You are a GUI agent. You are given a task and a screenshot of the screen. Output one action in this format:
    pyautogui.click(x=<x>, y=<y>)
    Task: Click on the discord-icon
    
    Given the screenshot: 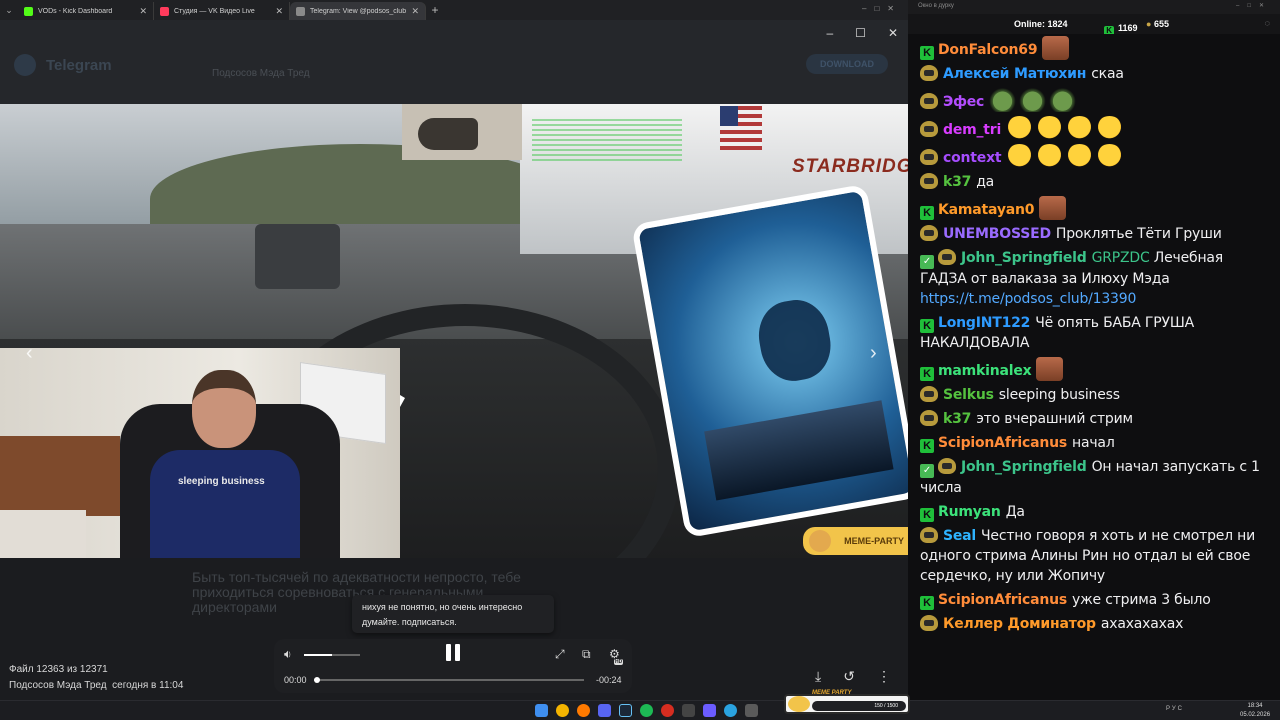 What is the action you would take?
    pyautogui.click(x=604, y=710)
    